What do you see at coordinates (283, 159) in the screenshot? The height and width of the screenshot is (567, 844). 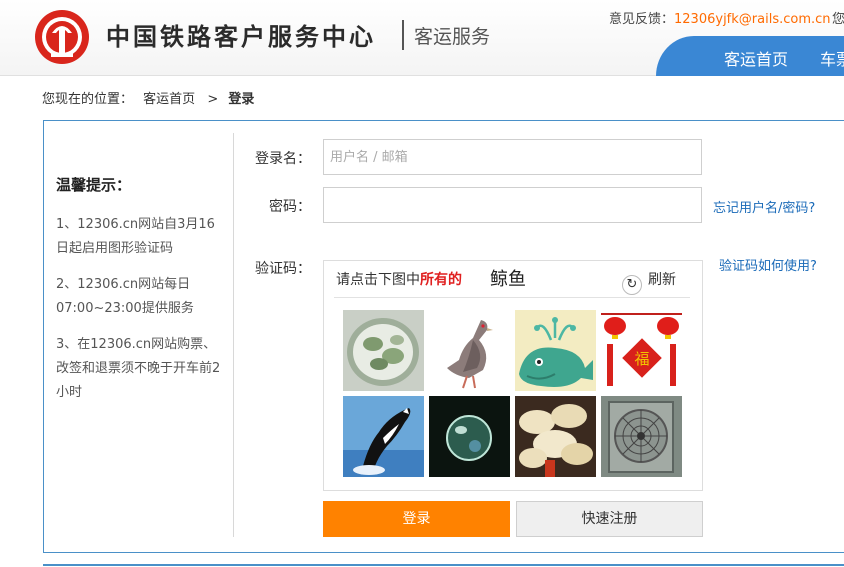 I see `username-label: 登录名：` at bounding box center [283, 159].